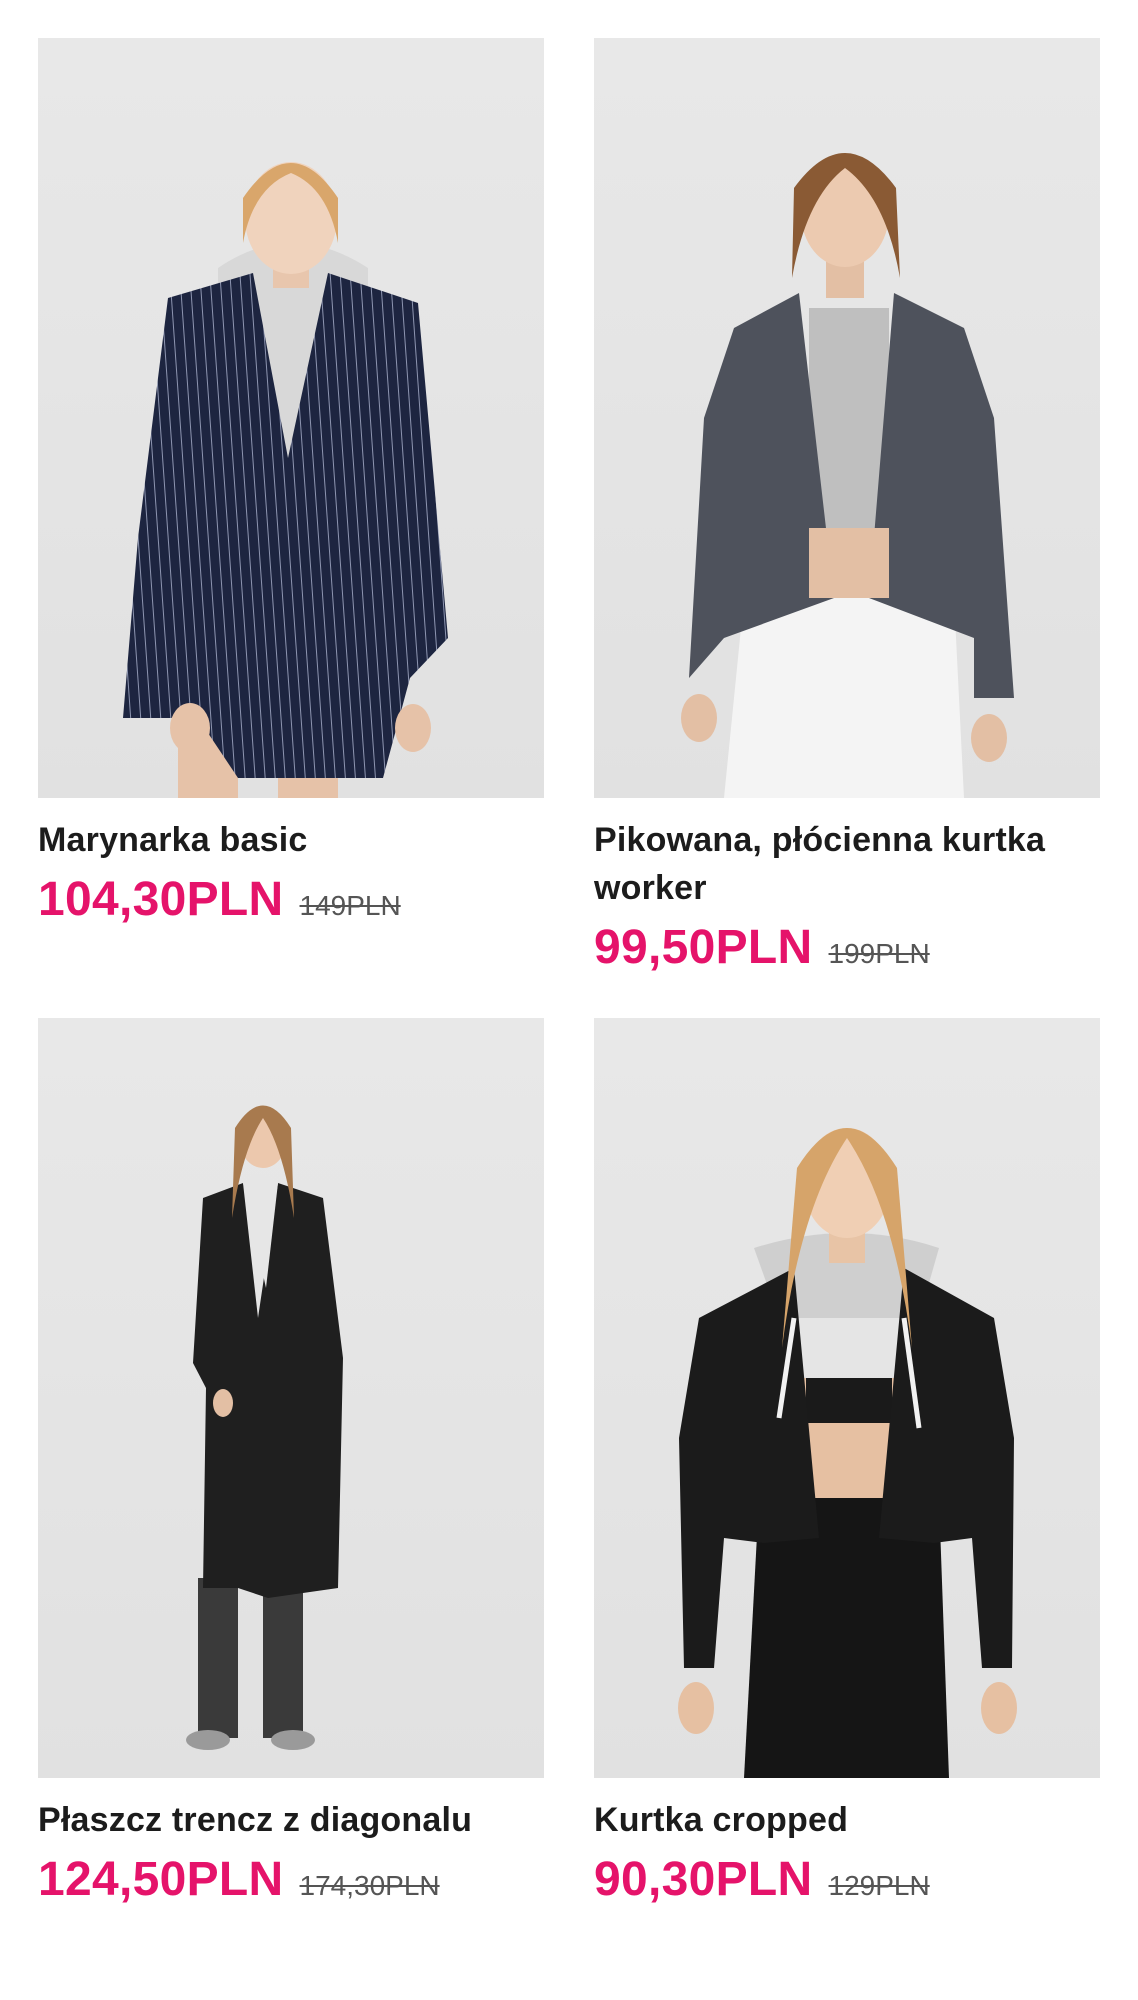  Describe the element at coordinates (703, 1879) in the screenshot. I see `sale-price: 90,30PLN` at that location.